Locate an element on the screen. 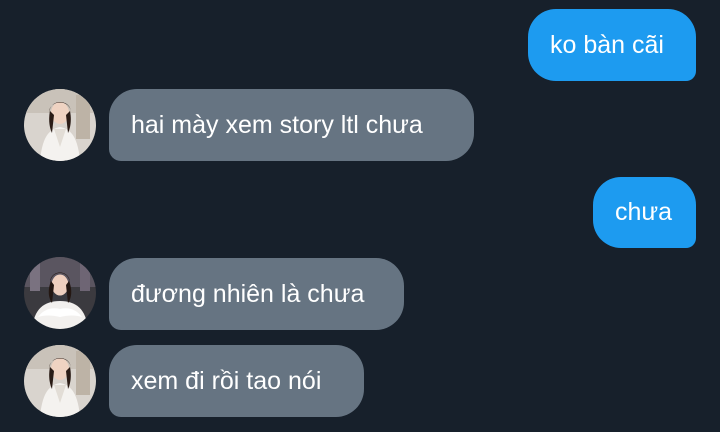 The width and height of the screenshot is (720, 432). message-bubble-outgoing: ko bàn cãi is located at coordinates (612, 45).